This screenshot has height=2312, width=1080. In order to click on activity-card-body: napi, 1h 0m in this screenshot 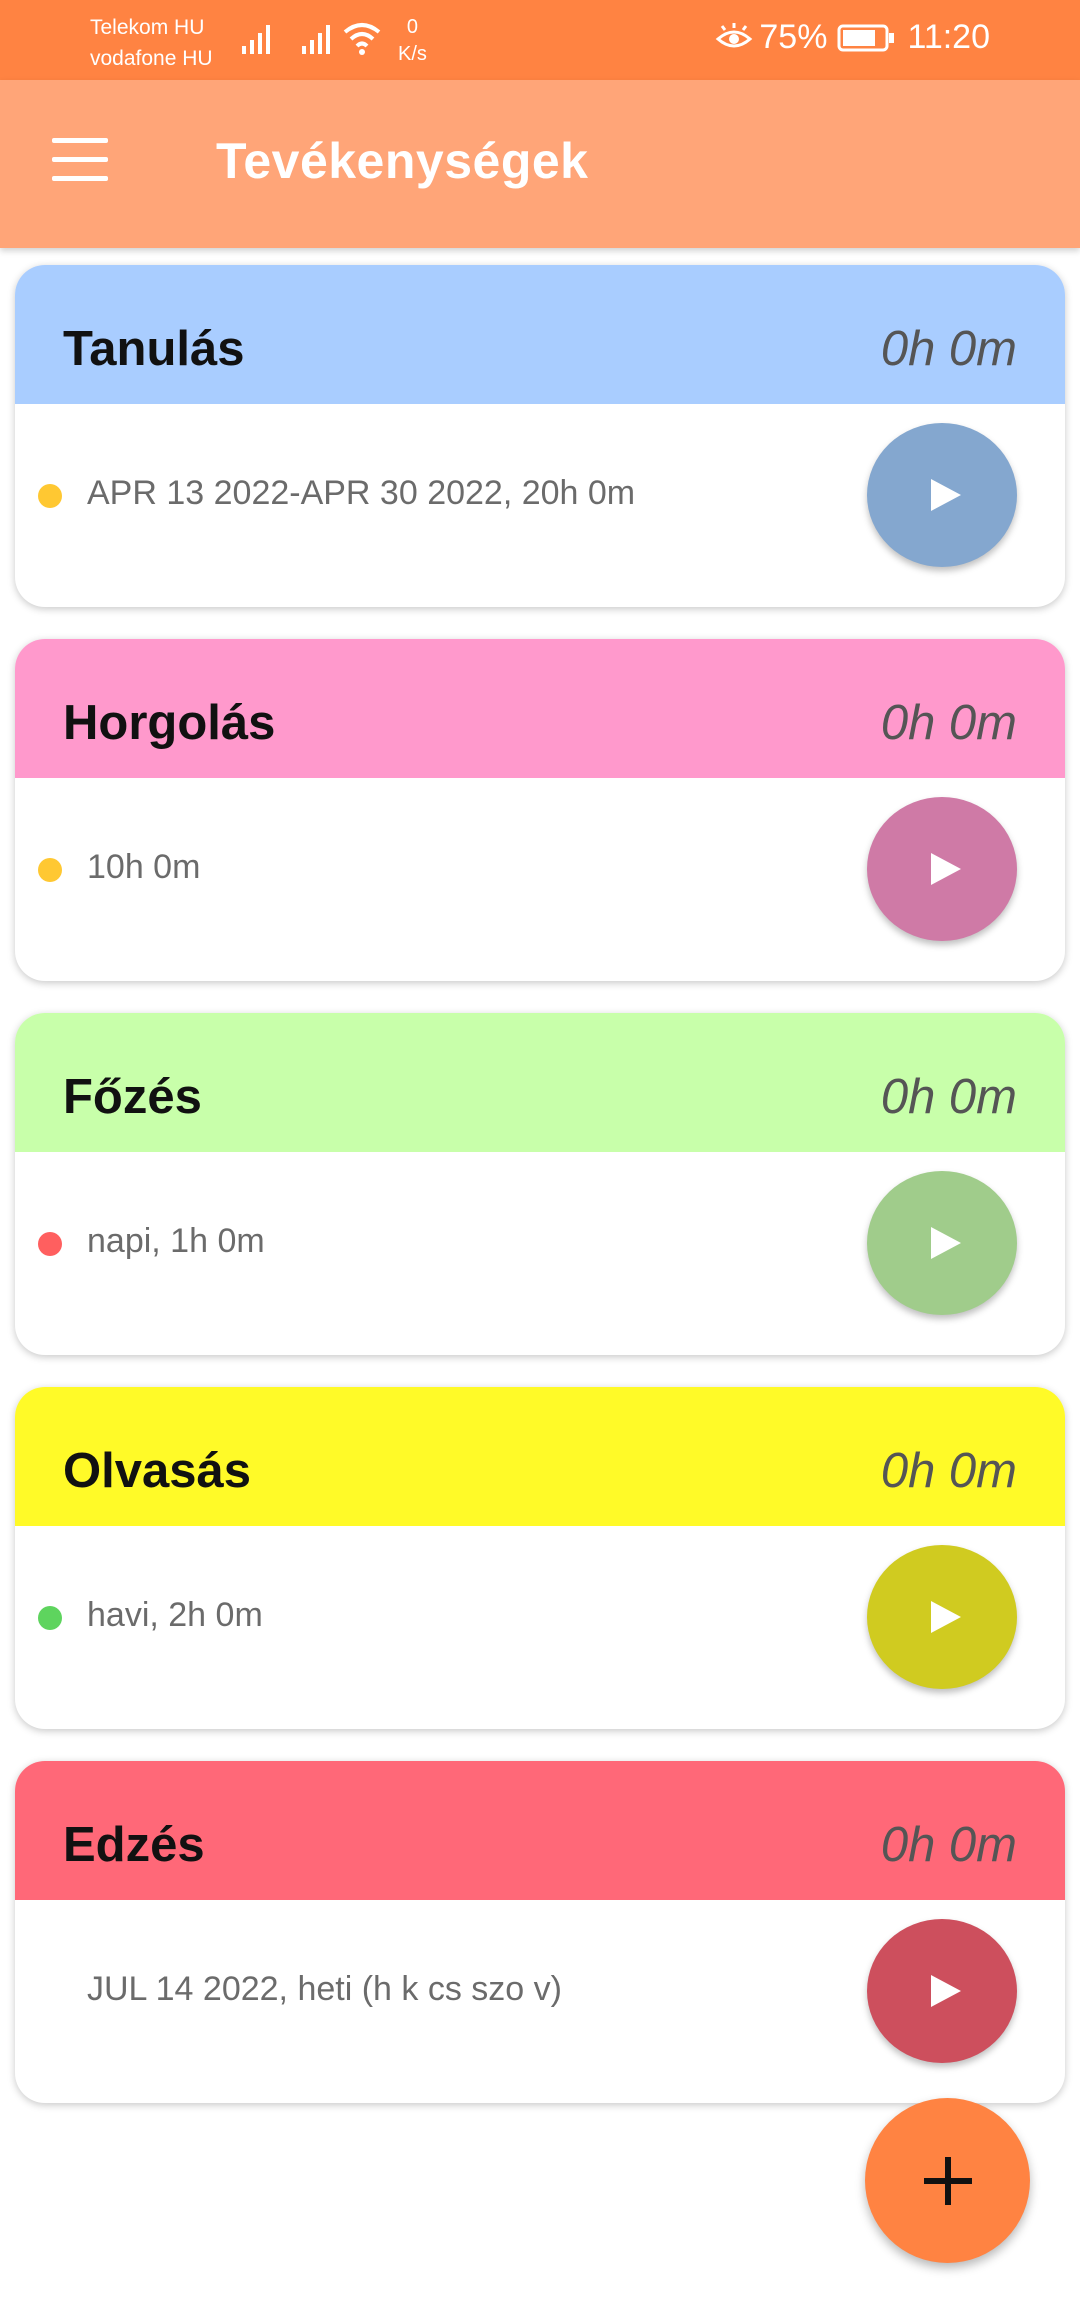, I will do `click(540, 1253)`.